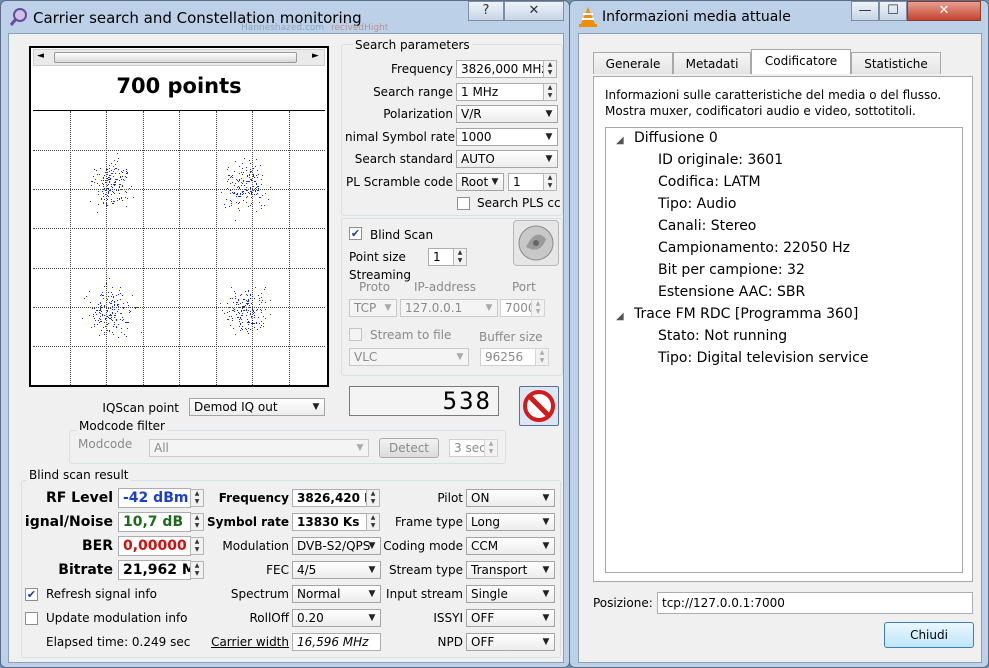  Describe the element at coordinates (449, 308) in the screenshot. I see `ip-select: 127.0.0.1 ▼` at that location.